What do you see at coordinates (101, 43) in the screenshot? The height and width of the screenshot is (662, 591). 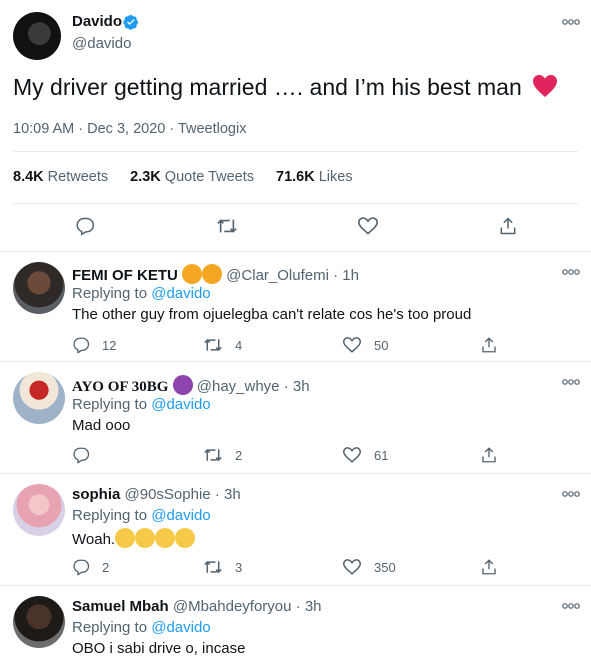 I see `author-handle: @davido` at bounding box center [101, 43].